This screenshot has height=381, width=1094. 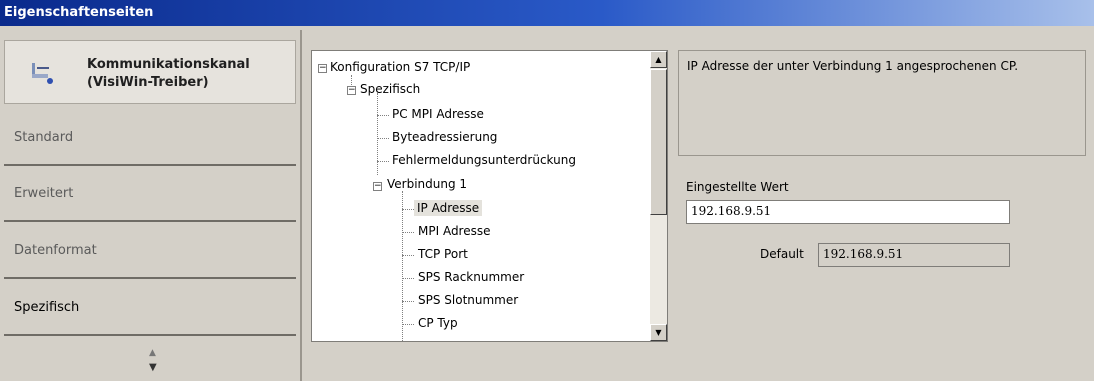 I want to click on nav-header: Kommunikationskanal (VisiWin-Treiber), so click(x=150, y=72).